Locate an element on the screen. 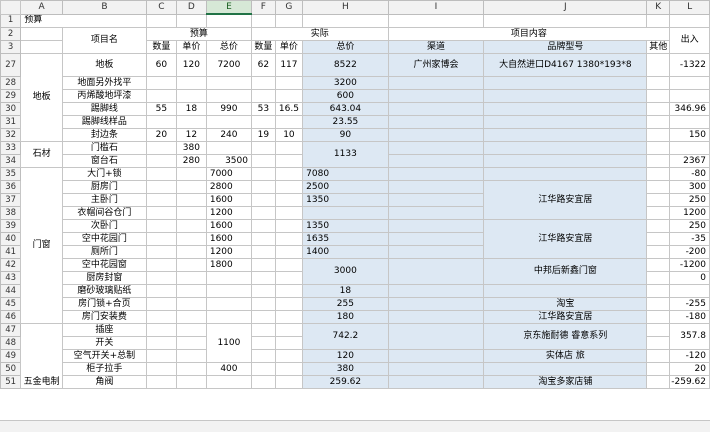 The image size is (710, 432). row-header: 40 is located at coordinates (11, 239).